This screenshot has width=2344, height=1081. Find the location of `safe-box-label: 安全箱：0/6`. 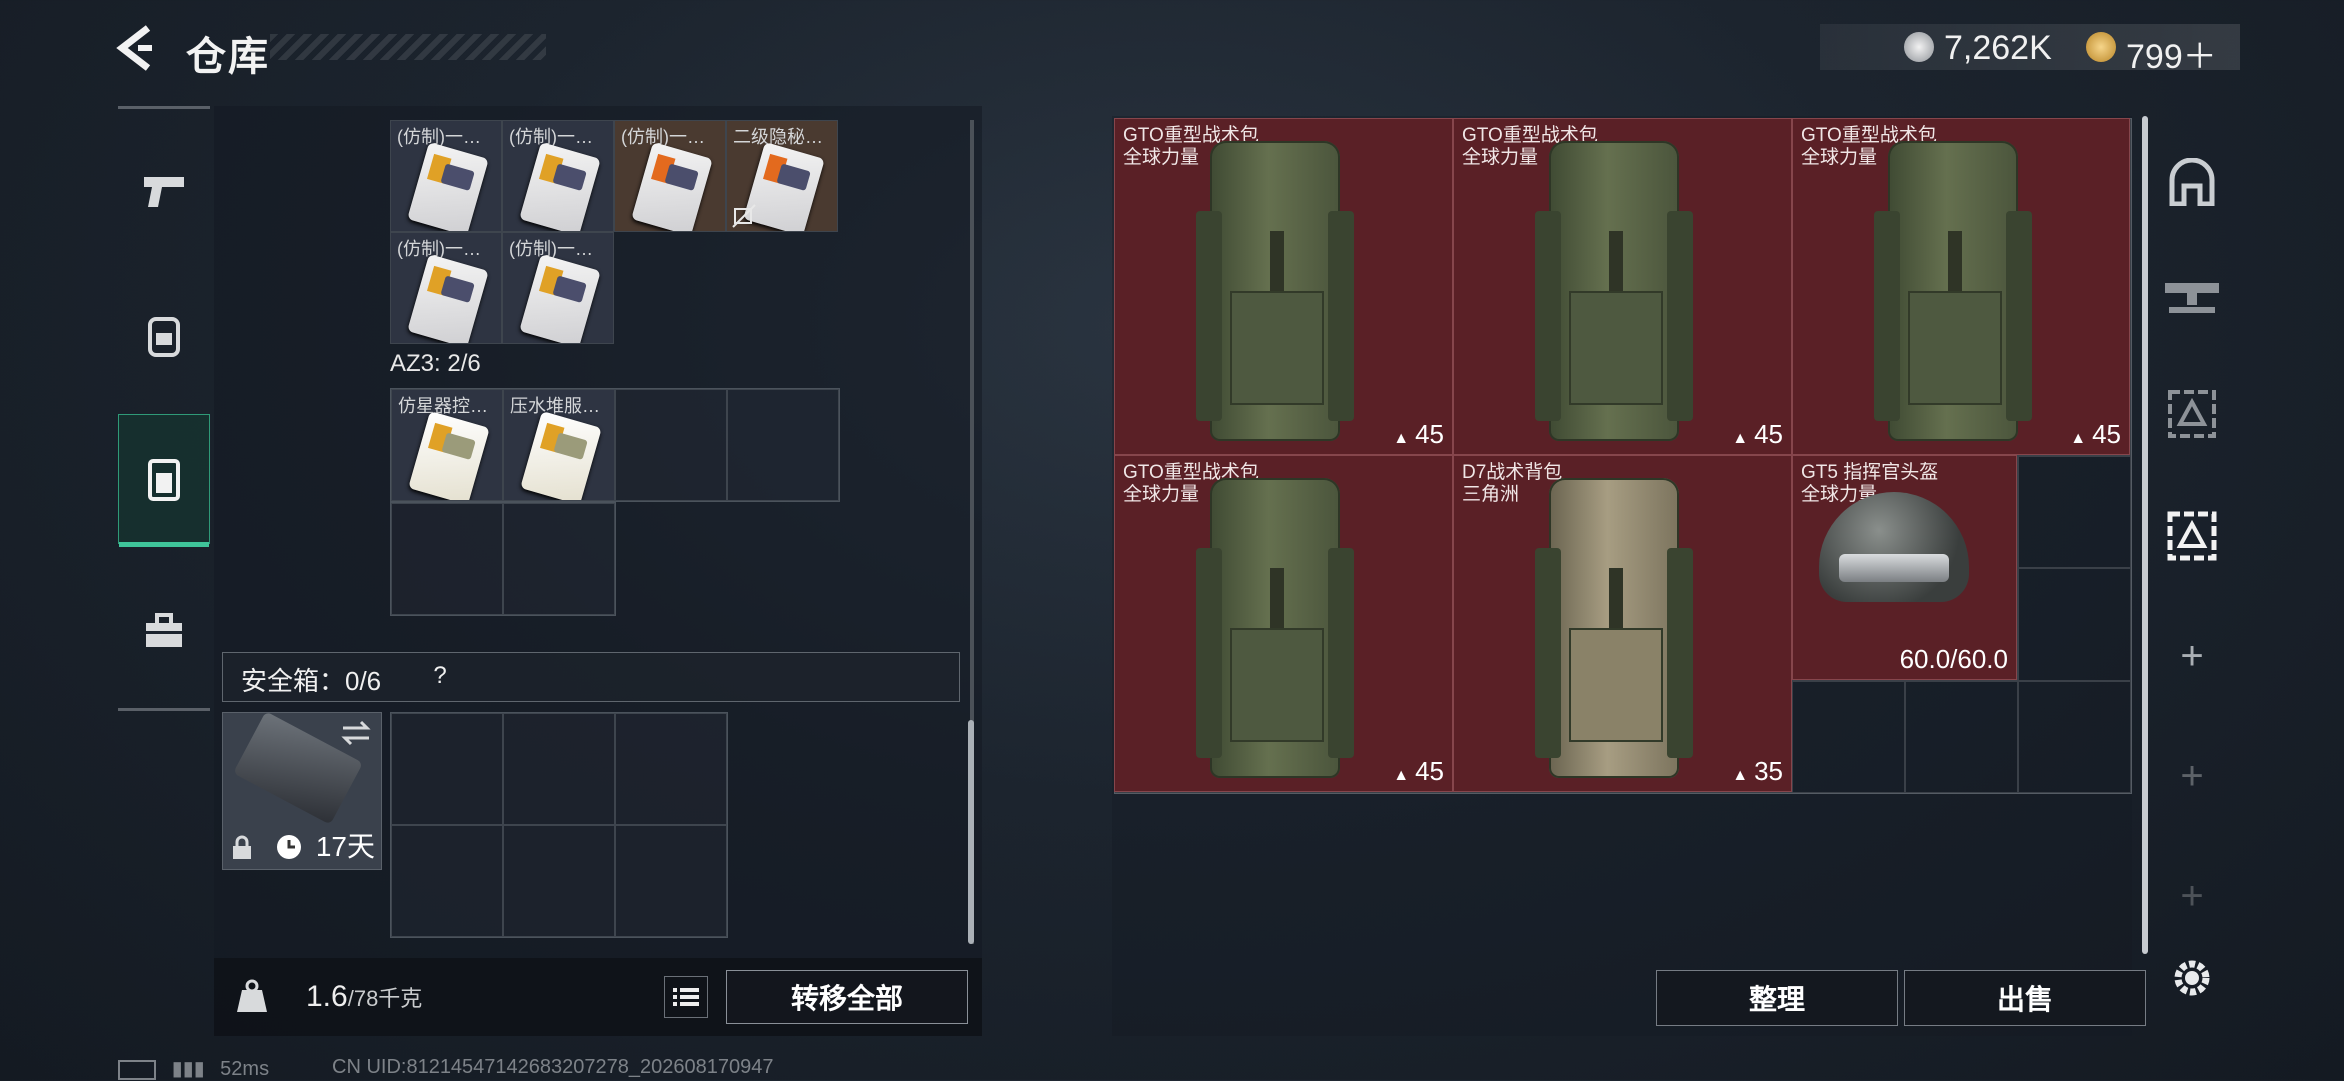

safe-box-label: 安全箱：0/6 is located at coordinates (311, 681).